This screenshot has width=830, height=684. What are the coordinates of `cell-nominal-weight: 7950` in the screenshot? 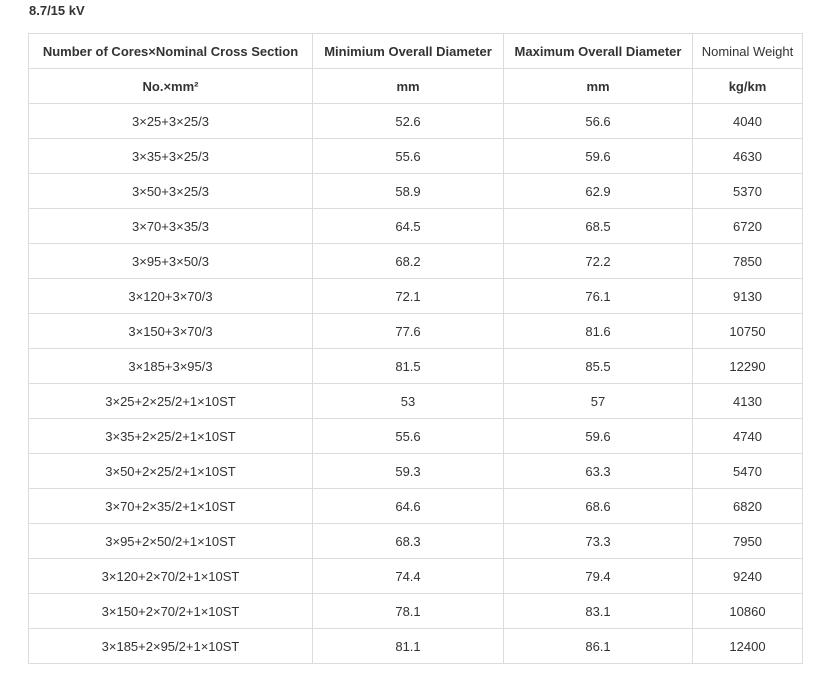 It's located at (747, 541).